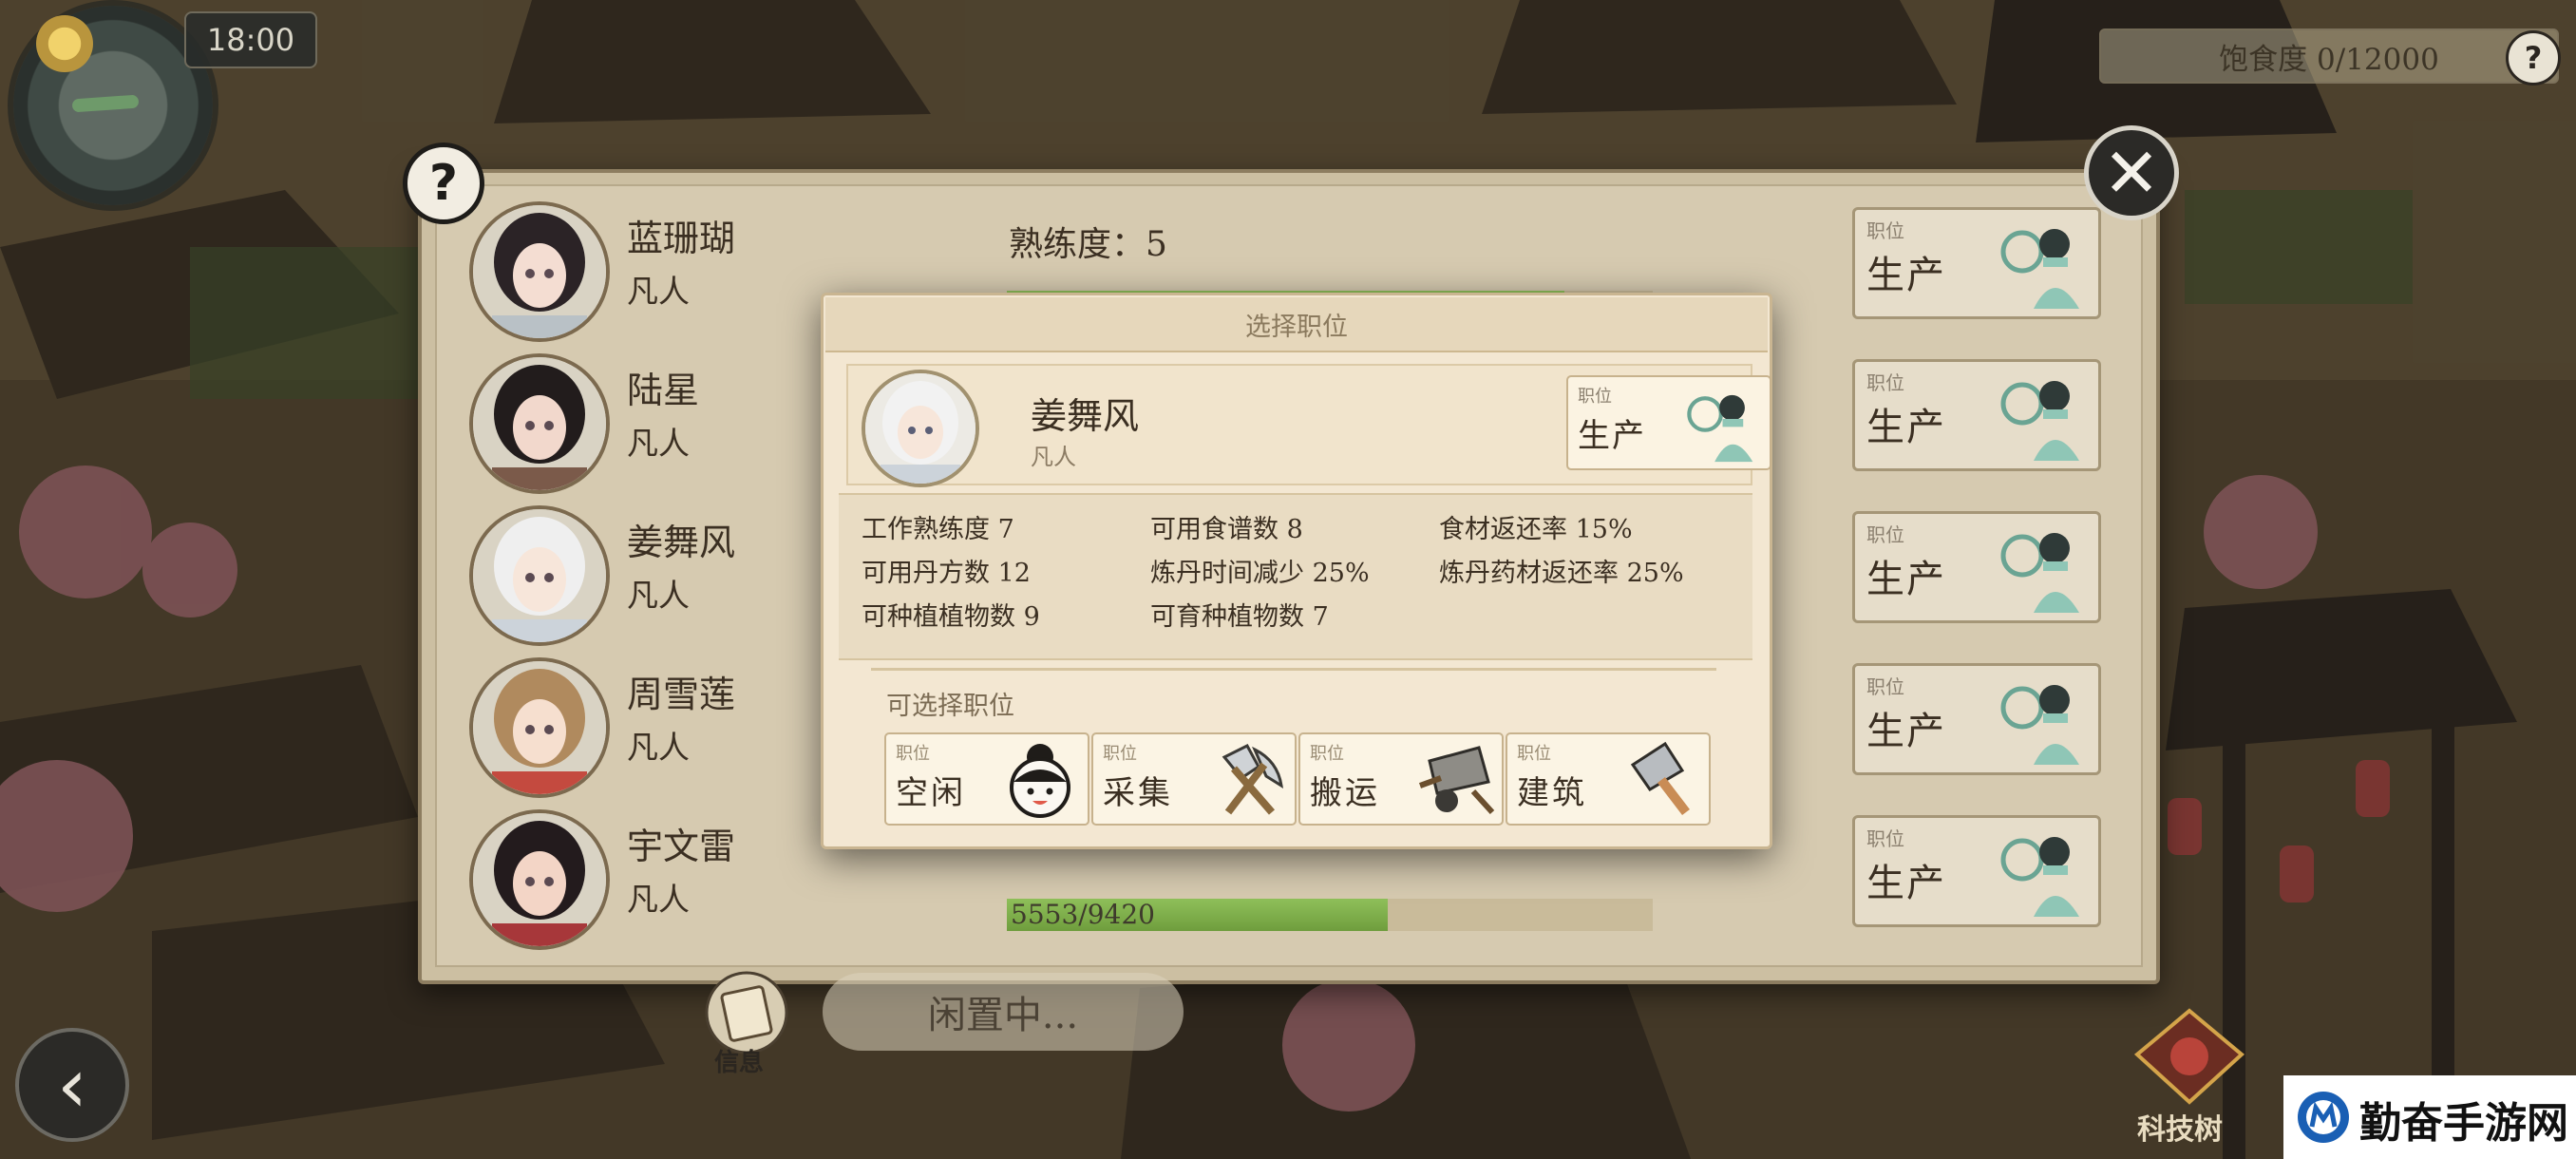  What do you see at coordinates (105, 103) in the screenshot?
I see `compass-needle` at bounding box center [105, 103].